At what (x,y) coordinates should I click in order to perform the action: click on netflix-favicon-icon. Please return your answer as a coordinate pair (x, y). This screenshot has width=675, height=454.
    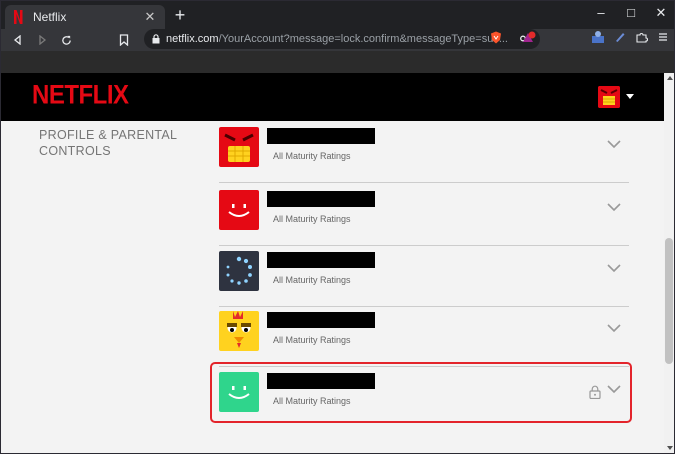
    Looking at the image, I should click on (19, 17).